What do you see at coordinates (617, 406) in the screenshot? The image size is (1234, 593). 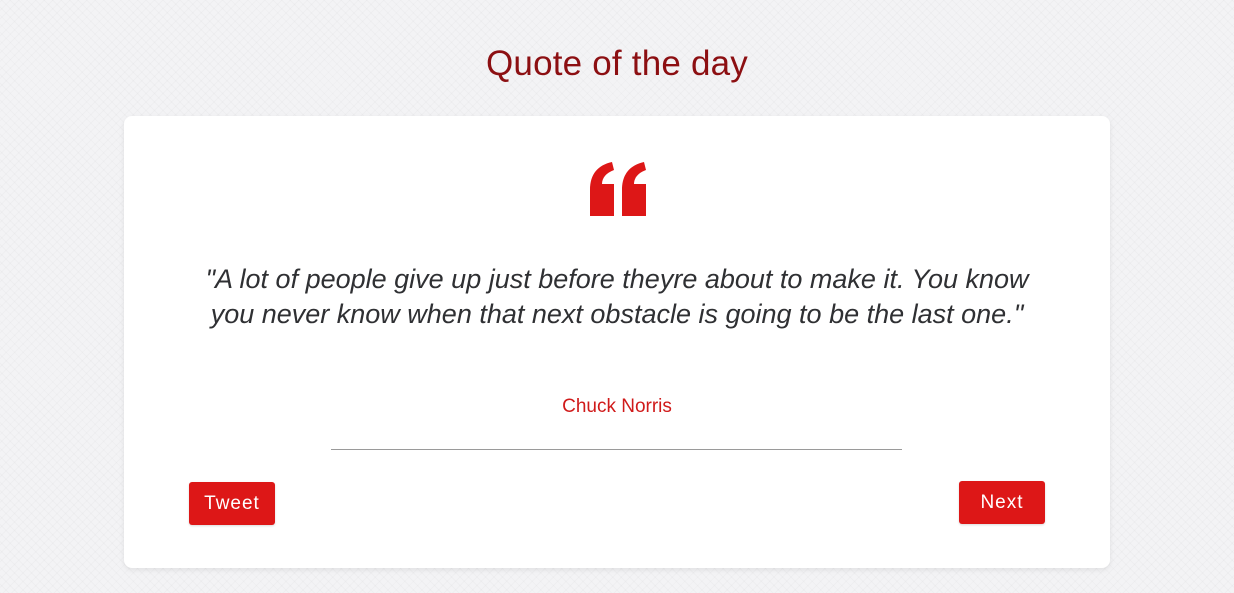 I see `quote-author: Chuck Norris` at bounding box center [617, 406].